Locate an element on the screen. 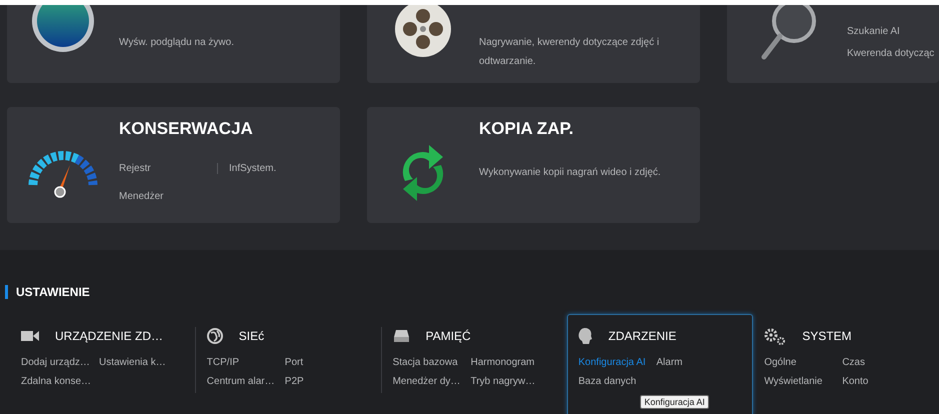 This screenshot has height=414, width=939. hard-drive-icon is located at coordinates (401, 336).